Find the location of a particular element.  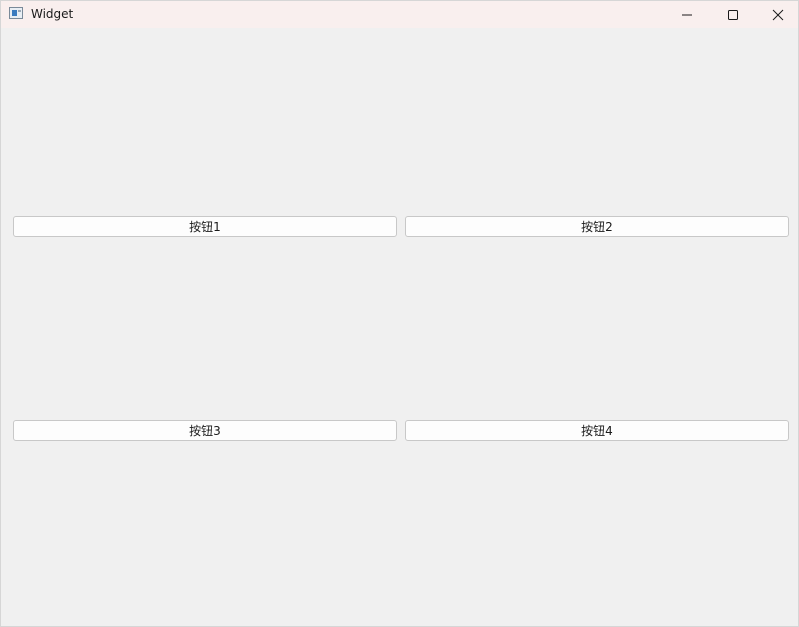

maximize-button is located at coordinates (733, 14).